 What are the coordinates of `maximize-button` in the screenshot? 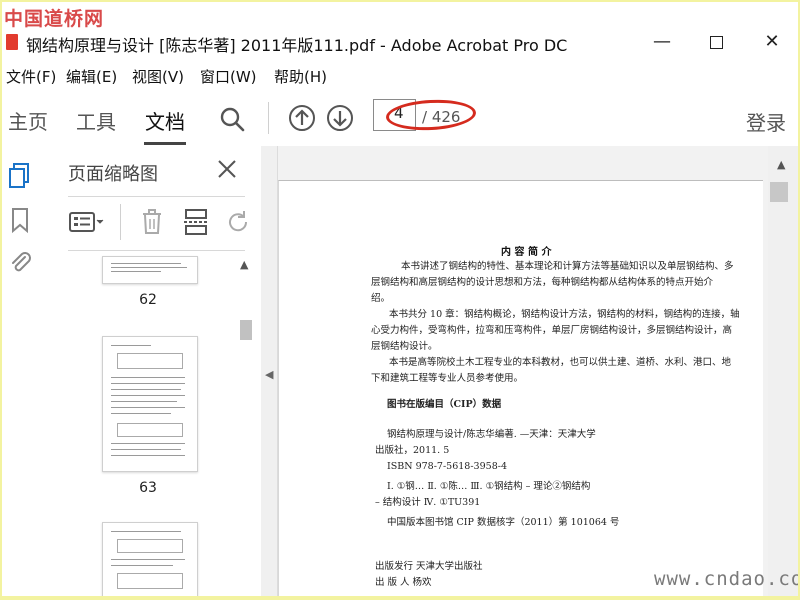 It's located at (716, 42).